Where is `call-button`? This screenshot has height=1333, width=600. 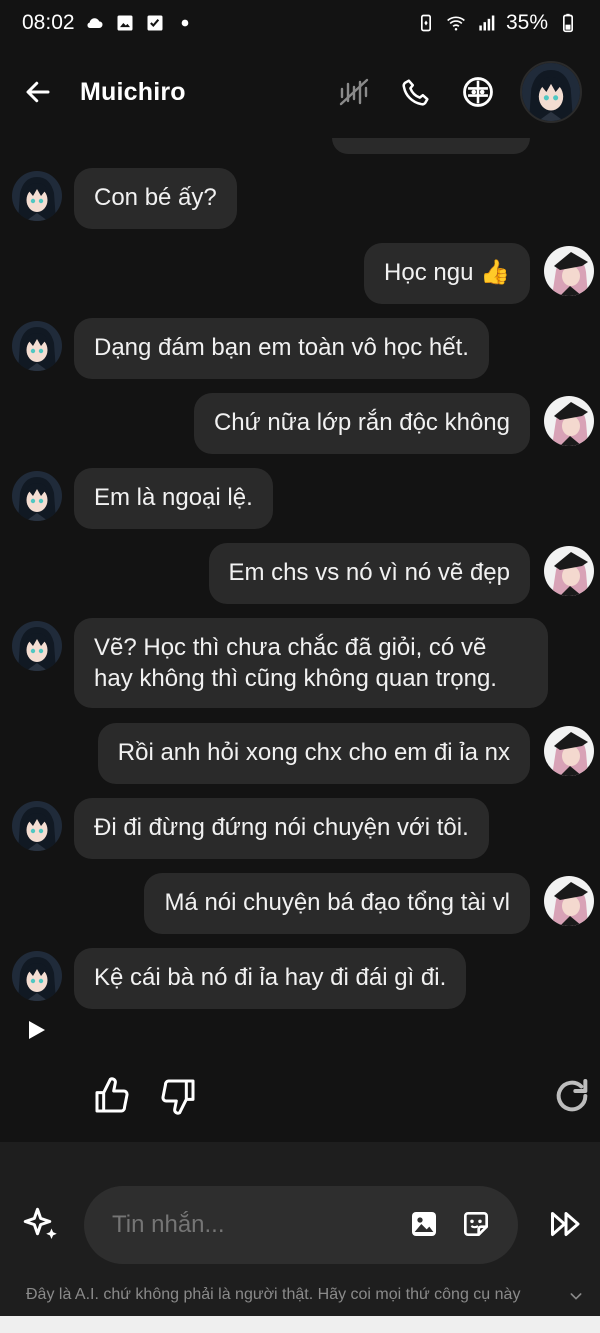 call-button is located at coordinates (416, 92).